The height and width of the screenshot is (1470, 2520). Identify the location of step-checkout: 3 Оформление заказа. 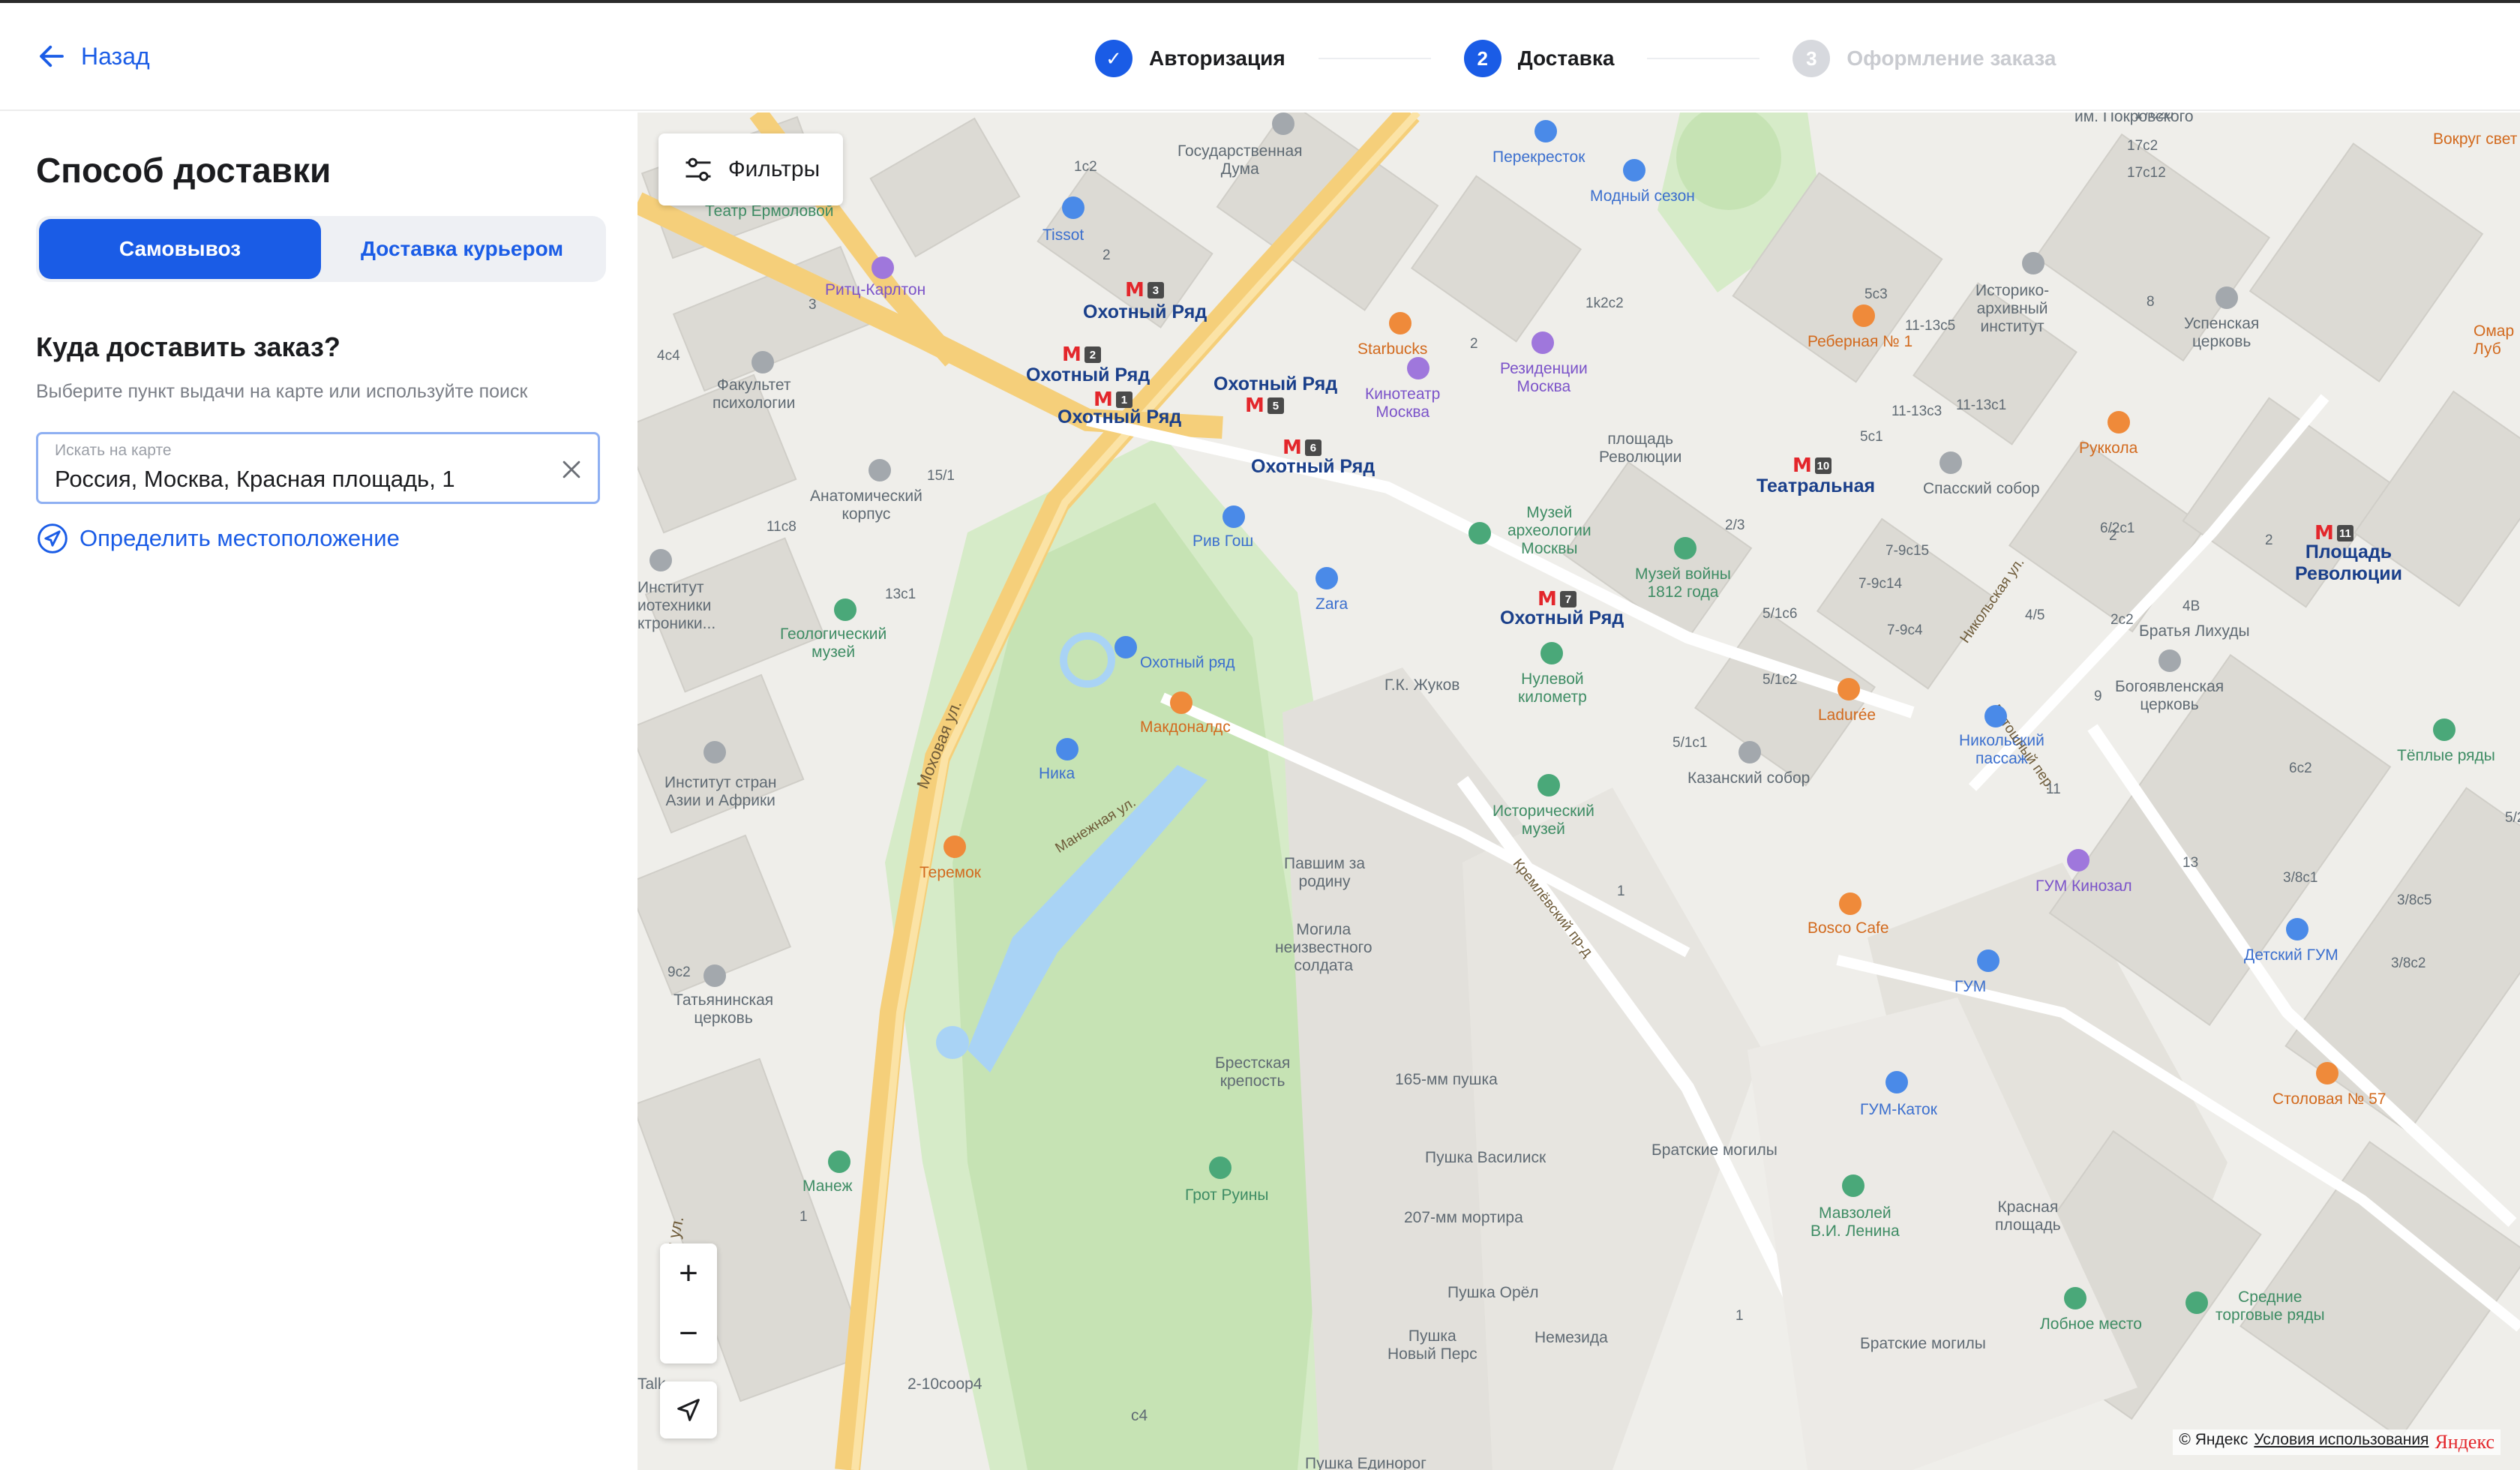
(1924, 58).